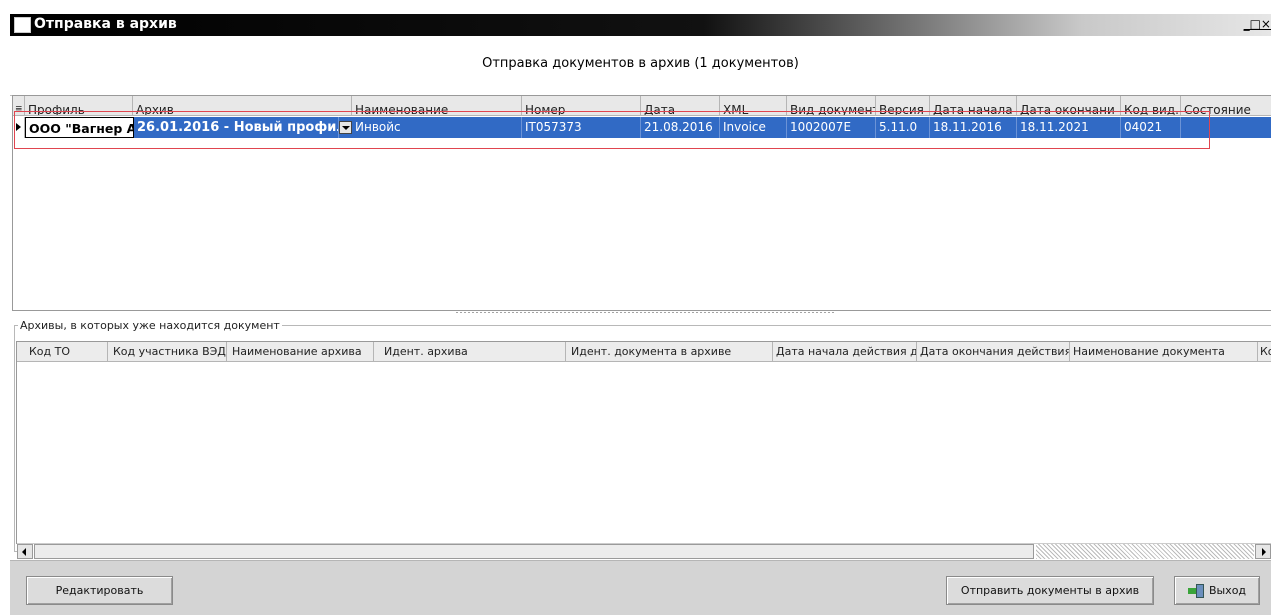 The height and width of the screenshot is (615, 1271). Describe the element at coordinates (845, 352) in the screenshot. I see `column-header-start-date: Дата начала действия д` at that location.